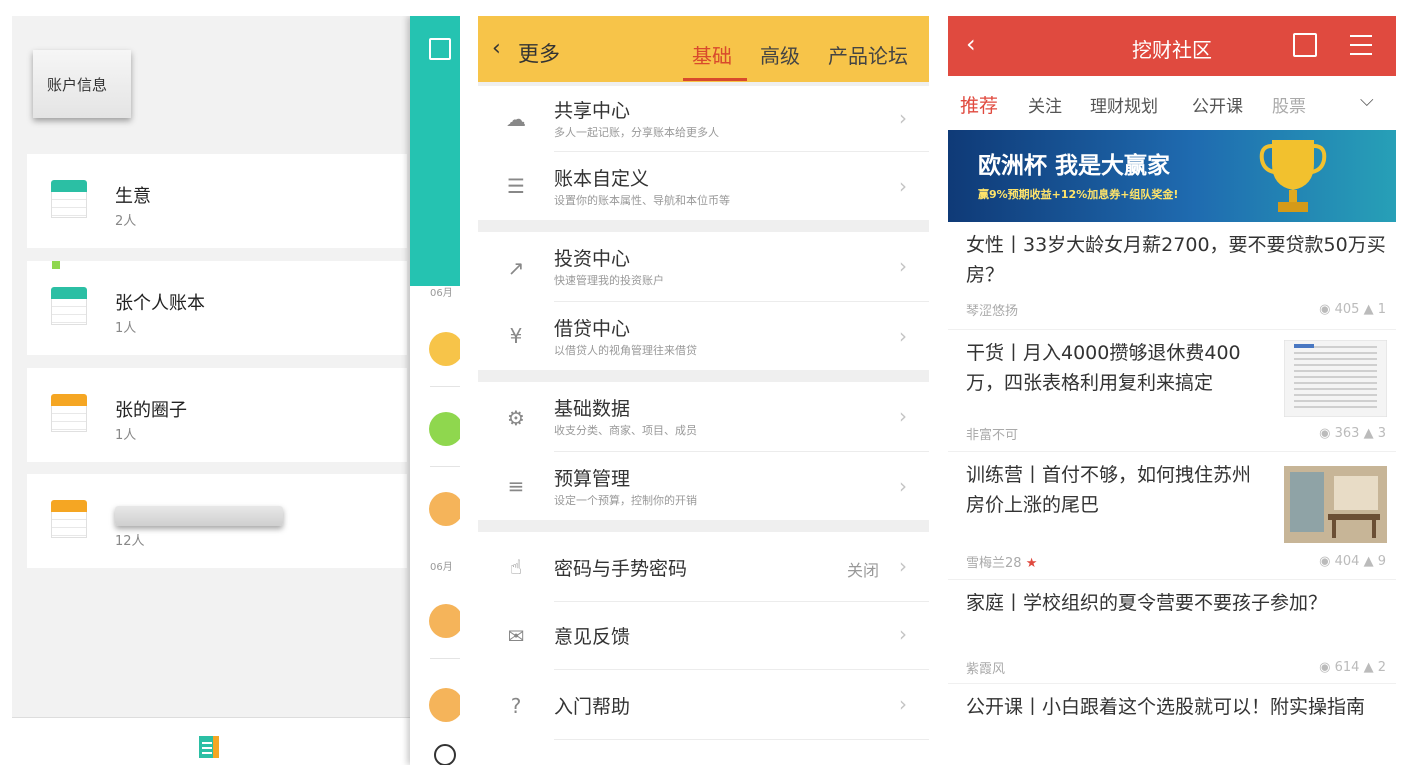 This screenshot has width=1412, height=765. What do you see at coordinates (445, 754) in the screenshot?
I see `pie-chart-icon` at bounding box center [445, 754].